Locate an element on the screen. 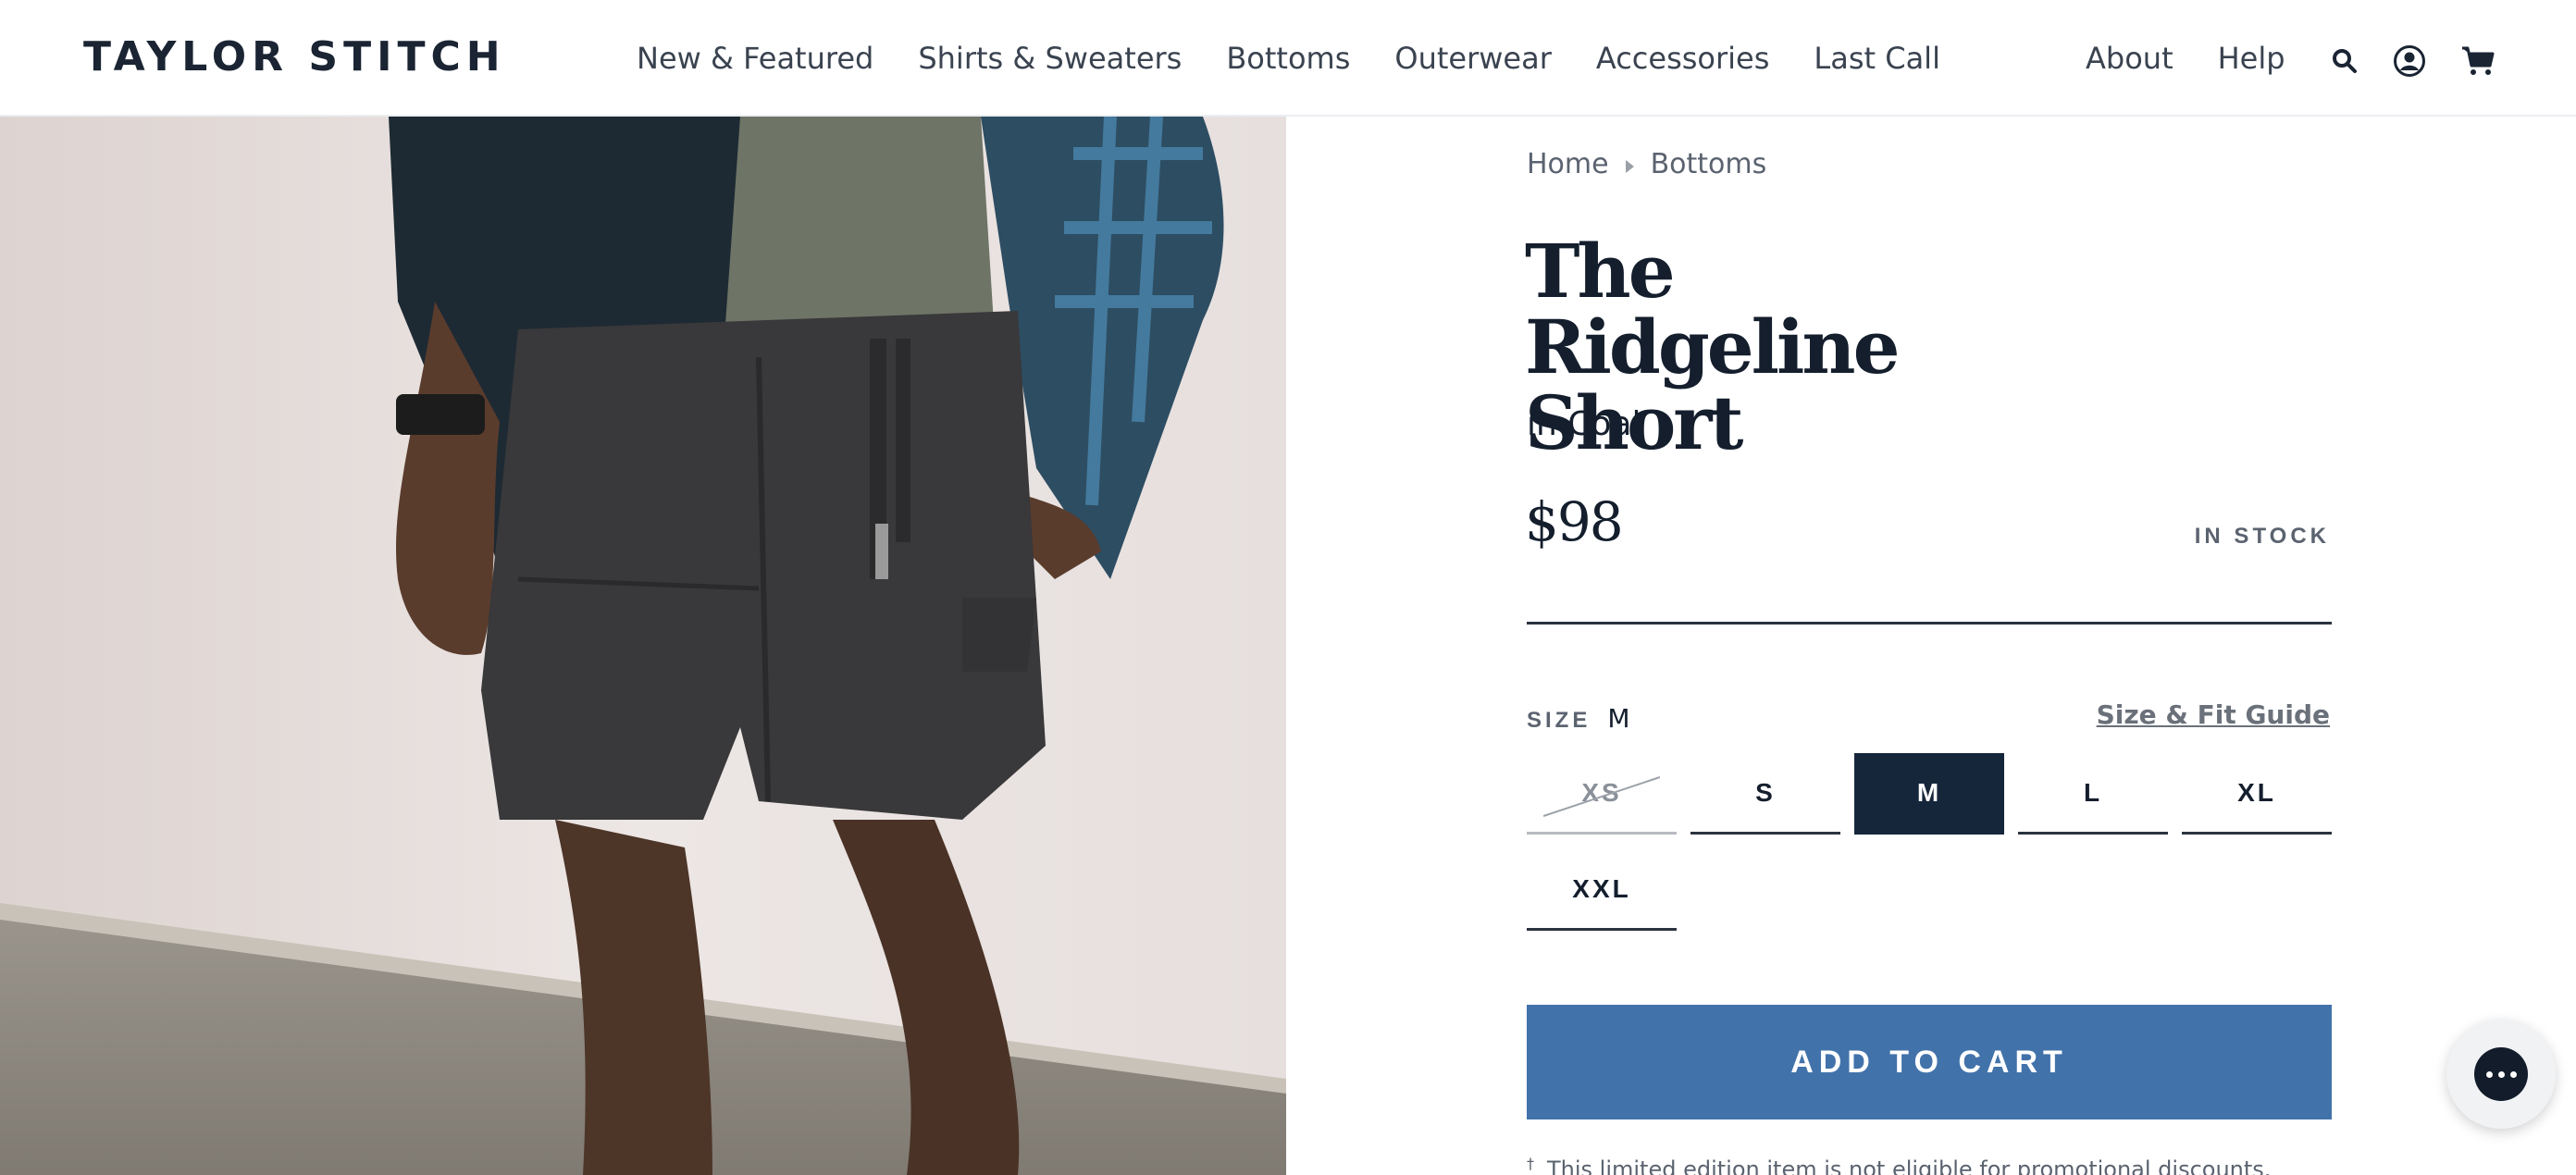 The height and width of the screenshot is (1175, 2576). nav-bottoms: Bottoms is located at coordinates (1288, 58).